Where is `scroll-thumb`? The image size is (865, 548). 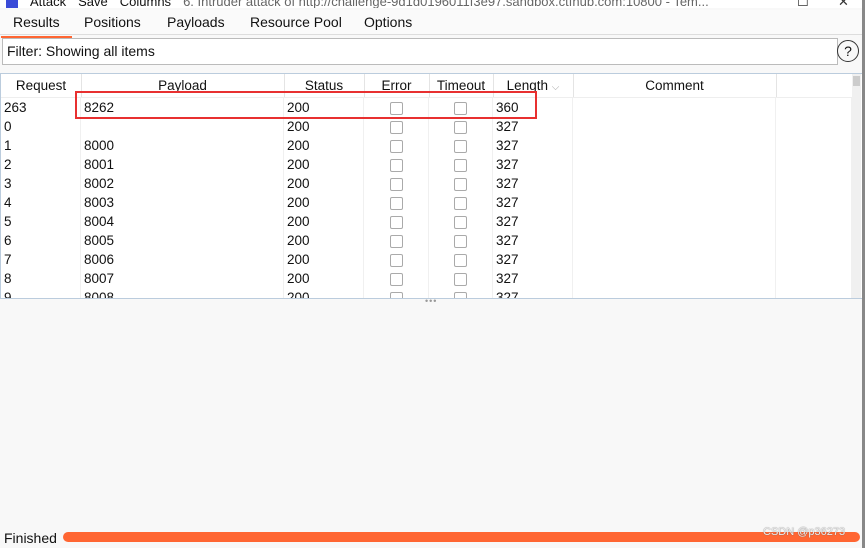
scroll-thumb is located at coordinates (856, 81).